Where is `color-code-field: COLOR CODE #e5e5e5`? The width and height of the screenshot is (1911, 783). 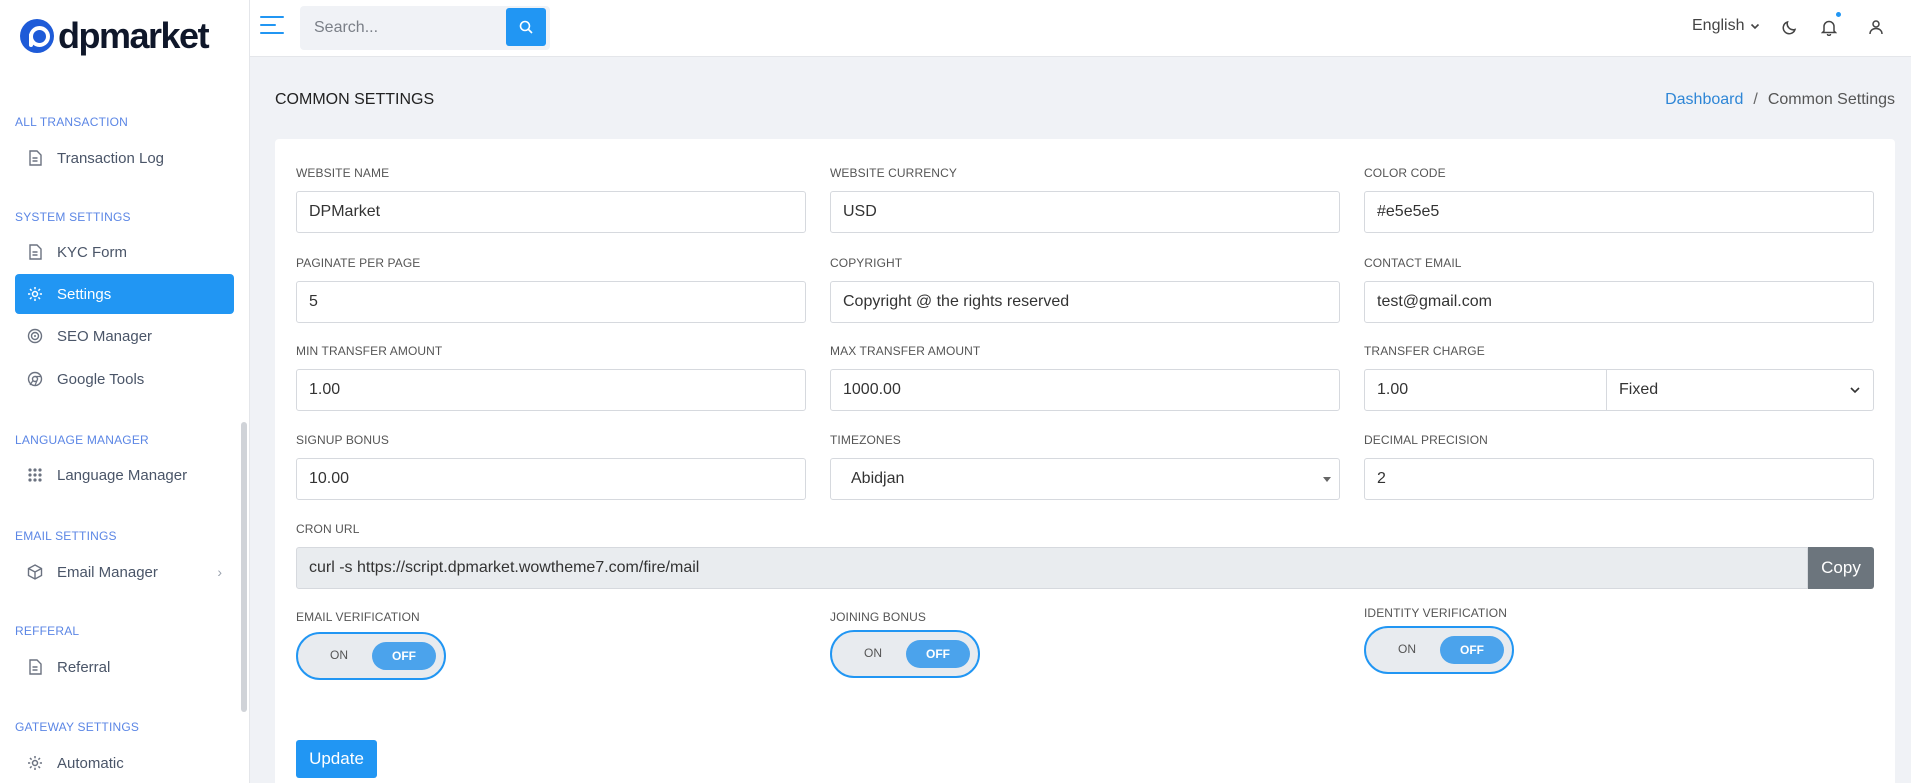 color-code-field: COLOR CODE #e5e5e5 is located at coordinates (1619, 199).